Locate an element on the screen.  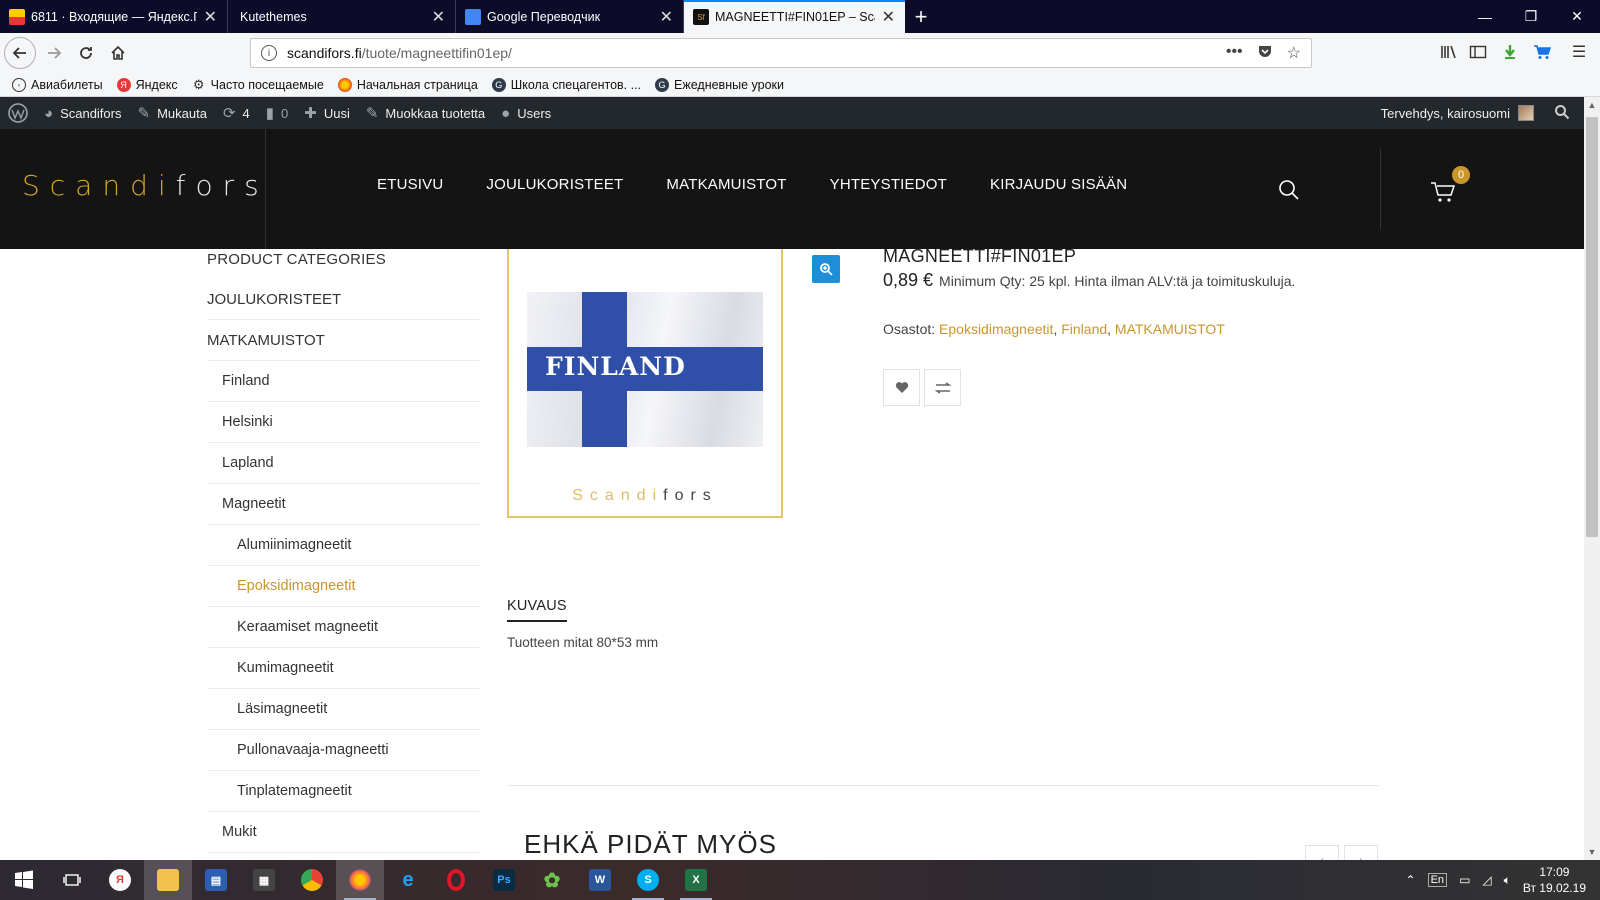
zoom-button is located at coordinates (826, 269).